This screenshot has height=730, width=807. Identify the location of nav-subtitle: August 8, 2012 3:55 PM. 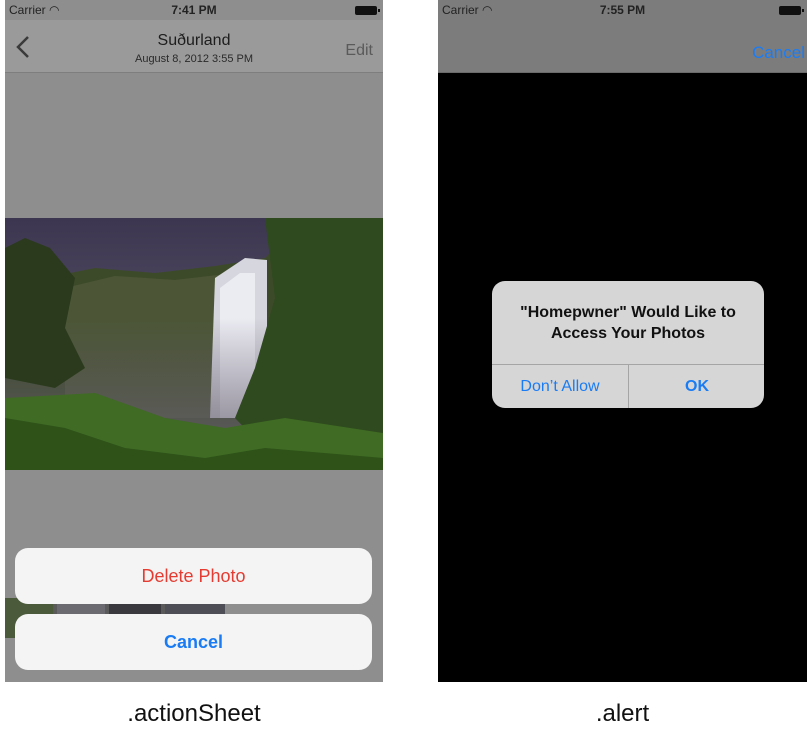
(194, 59).